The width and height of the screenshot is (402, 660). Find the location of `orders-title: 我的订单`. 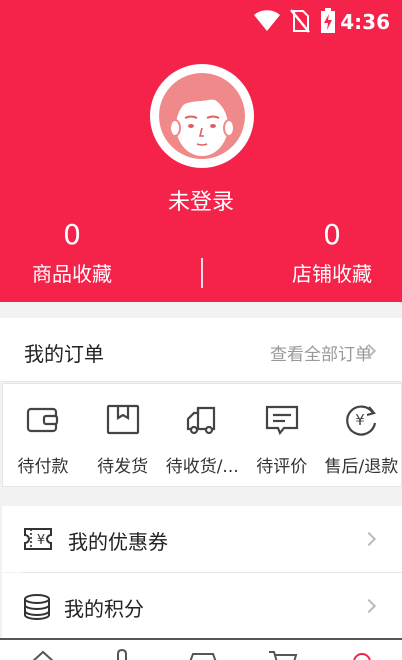

orders-title: 我的订单 is located at coordinates (64, 354).